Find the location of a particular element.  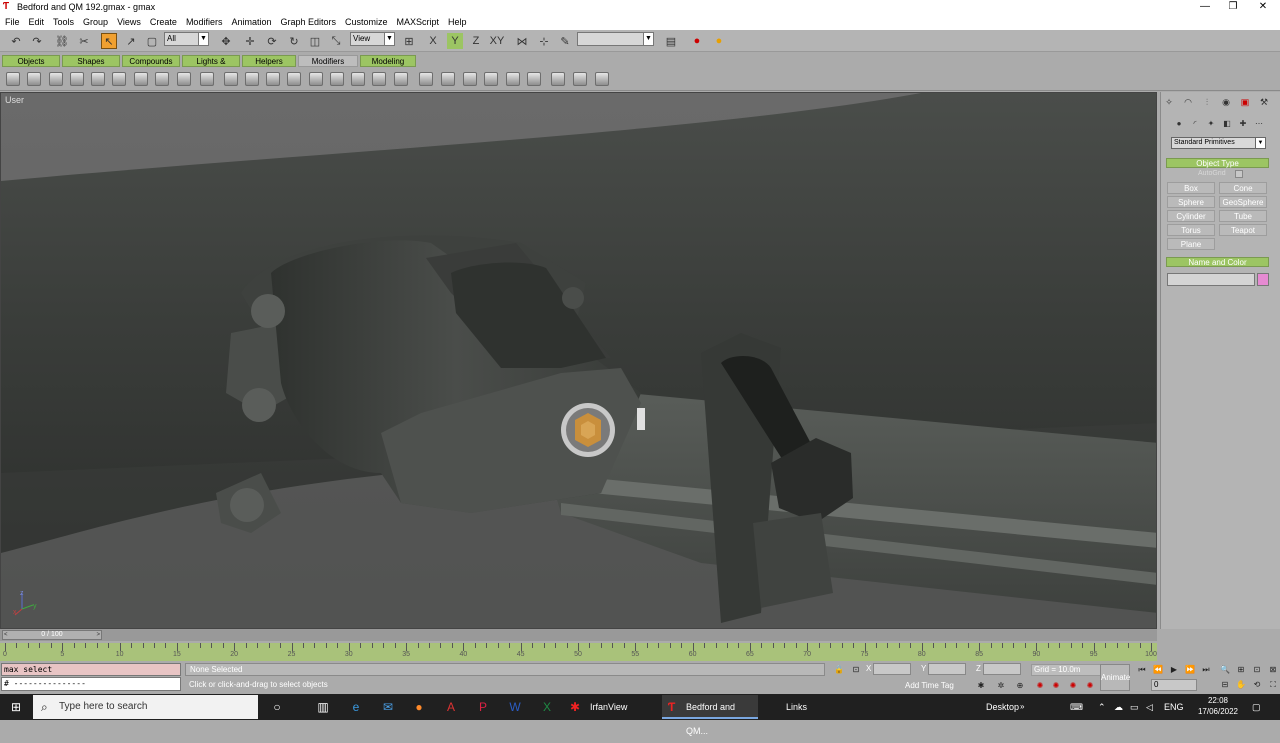

chevron-right-icon: » is located at coordinates (1022, 707).